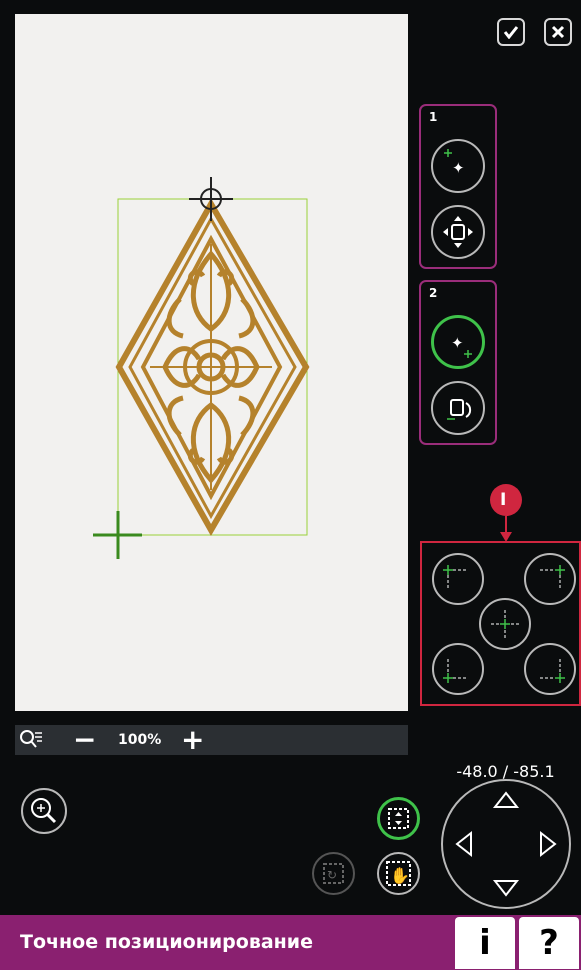 This screenshot has width=581, height=970. What do you see at coordinates (211, 199) in the screenshot?
I see `crosshair-icon` at bounding box center [211, 199].